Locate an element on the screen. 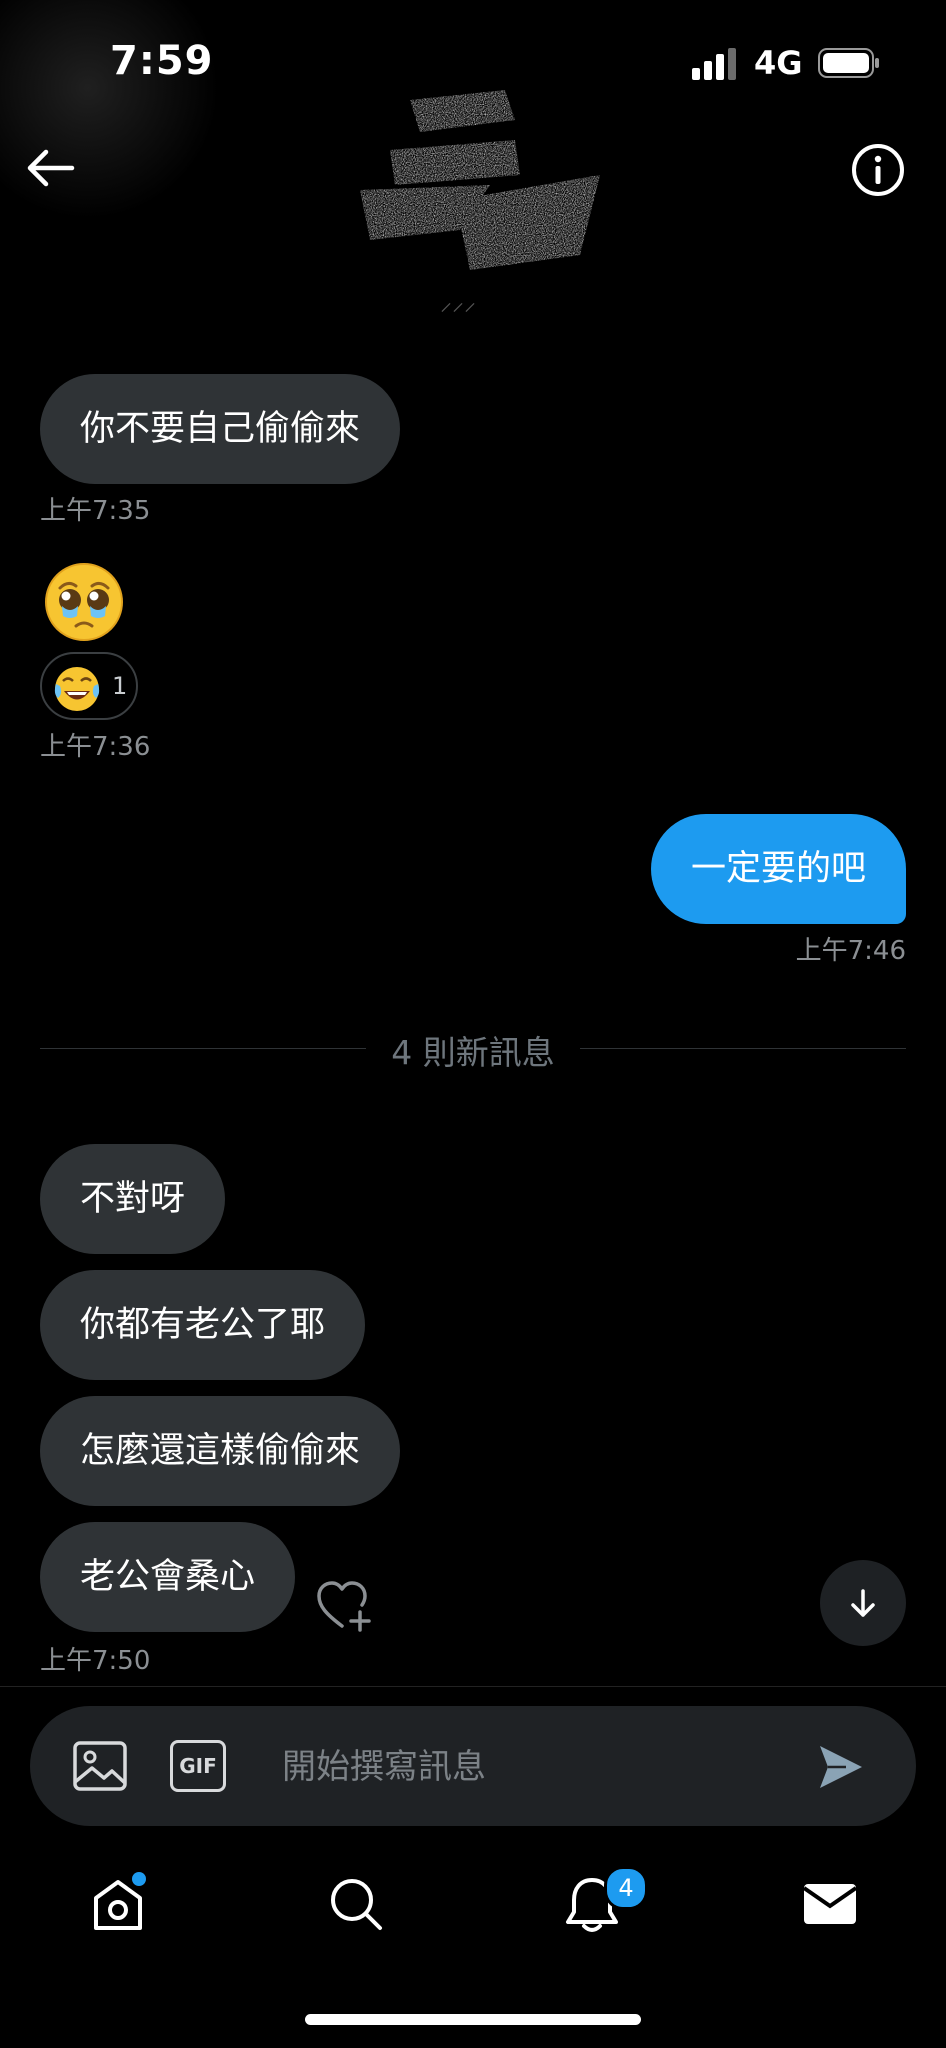  image-icon is located at coordinates (100, 1766).